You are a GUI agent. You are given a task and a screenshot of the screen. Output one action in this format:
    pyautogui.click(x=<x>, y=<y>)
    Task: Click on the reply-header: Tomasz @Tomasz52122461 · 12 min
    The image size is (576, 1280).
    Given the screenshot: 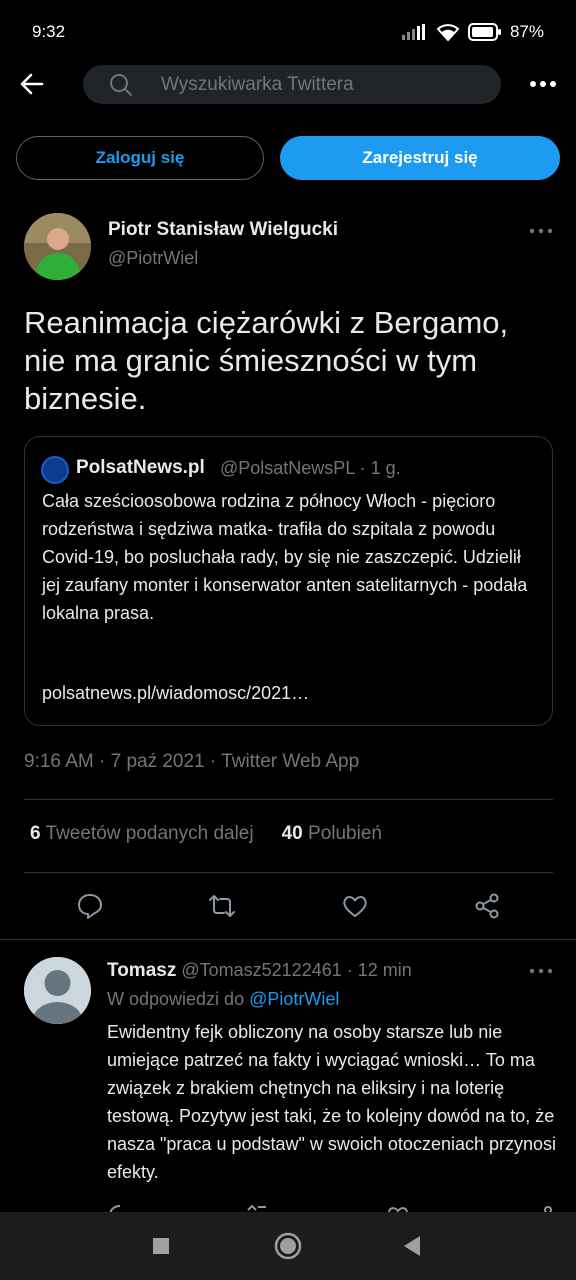 What is the action you would take?
    pyautogui.click(x=259, y=971)
    